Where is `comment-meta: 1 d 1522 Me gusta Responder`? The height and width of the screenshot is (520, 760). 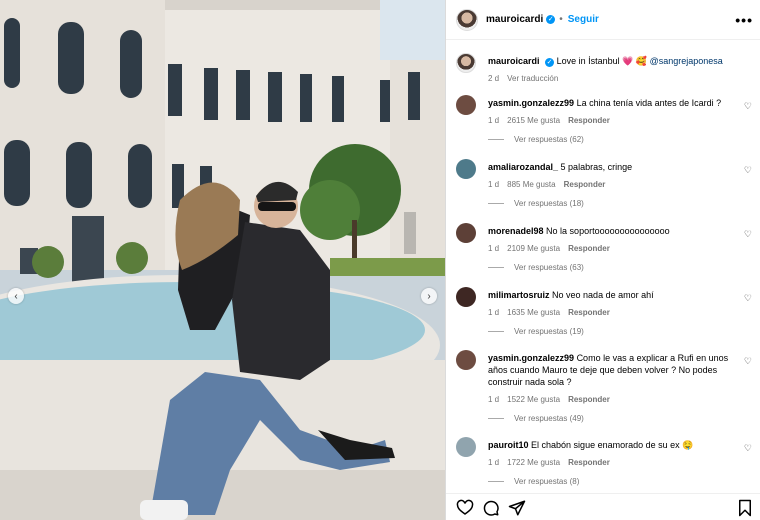 comment-meta: 1 d 1522 Me gusta Responder is located at coordinates (612, 400).